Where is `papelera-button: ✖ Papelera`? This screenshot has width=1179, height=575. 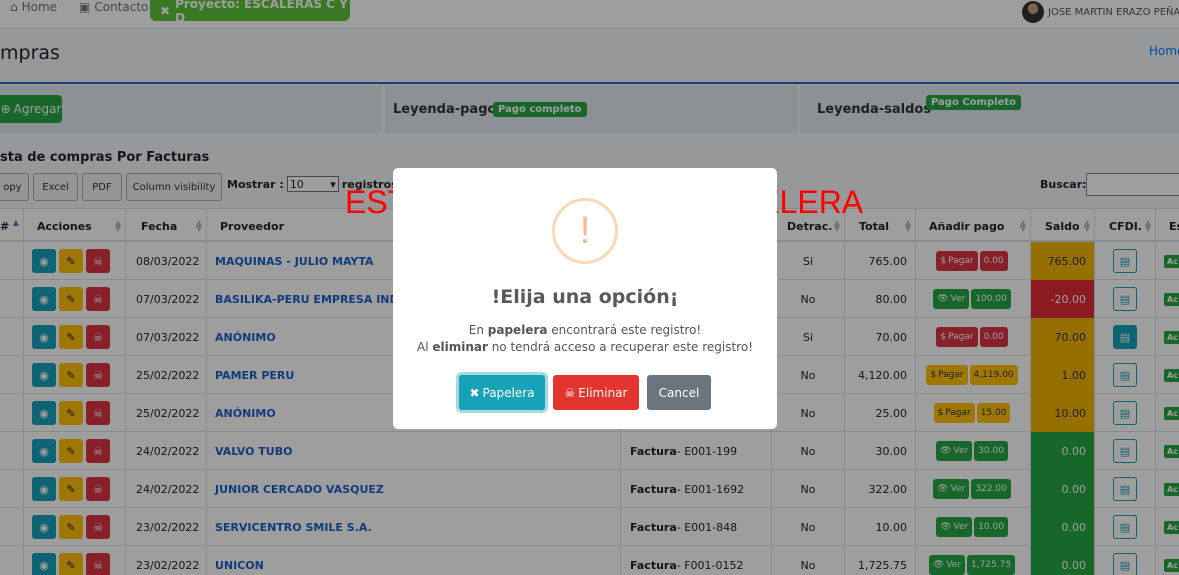 papelera-button: ✖ Papelera is located at coordinates (502, 392).